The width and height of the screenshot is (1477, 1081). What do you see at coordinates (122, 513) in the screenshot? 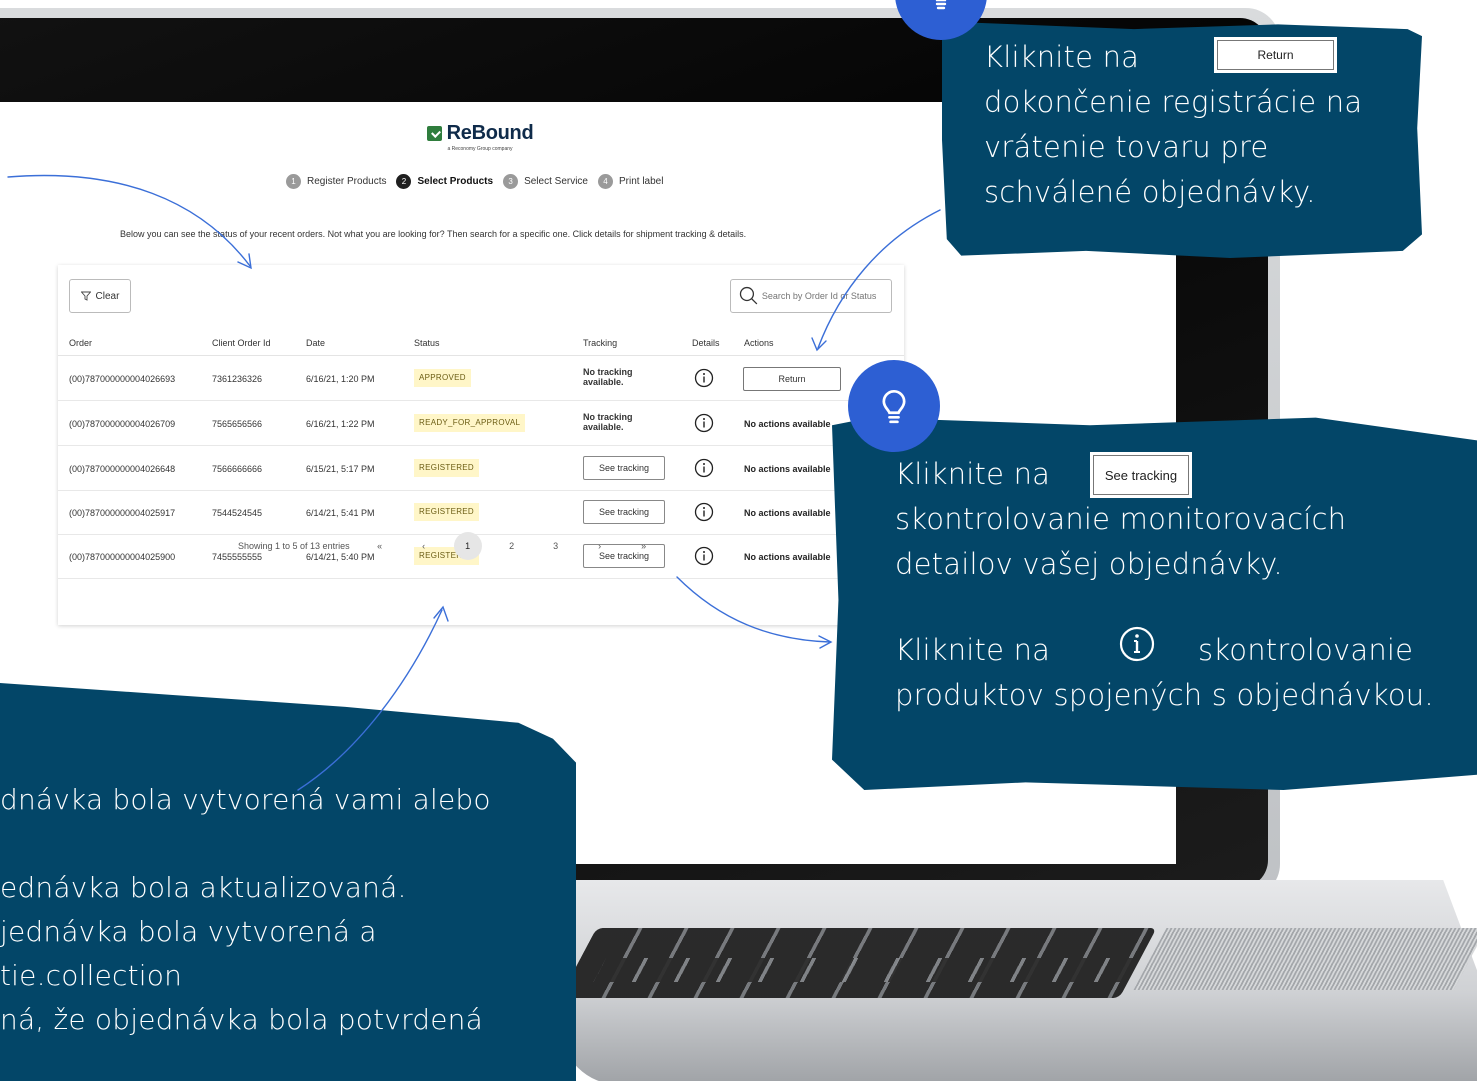
I see `order-cell: (00)787000000004025917` at bounding box center [122, 513].